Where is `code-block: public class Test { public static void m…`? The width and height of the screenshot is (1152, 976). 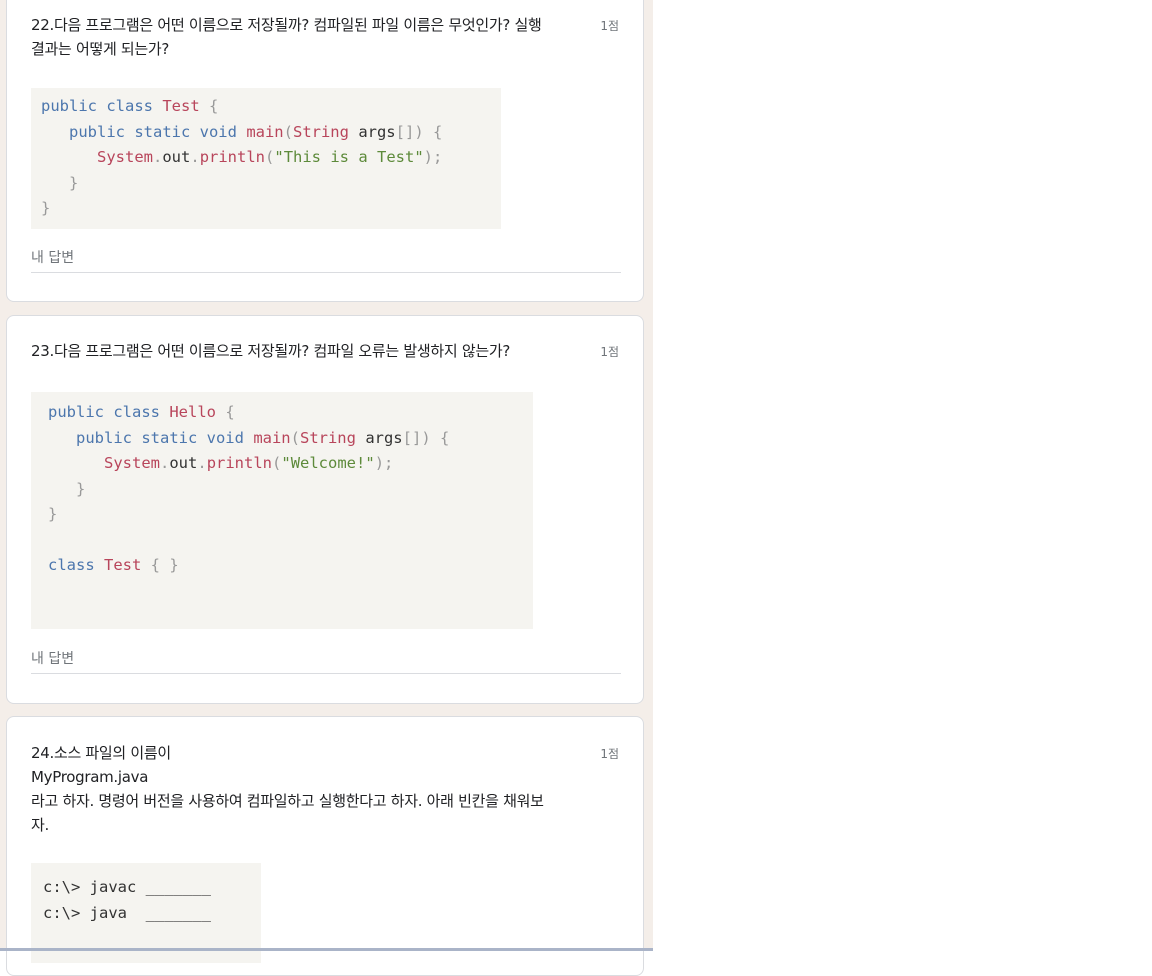 code-block: public class Test { public static void m… is located at coordinates (266, 158).